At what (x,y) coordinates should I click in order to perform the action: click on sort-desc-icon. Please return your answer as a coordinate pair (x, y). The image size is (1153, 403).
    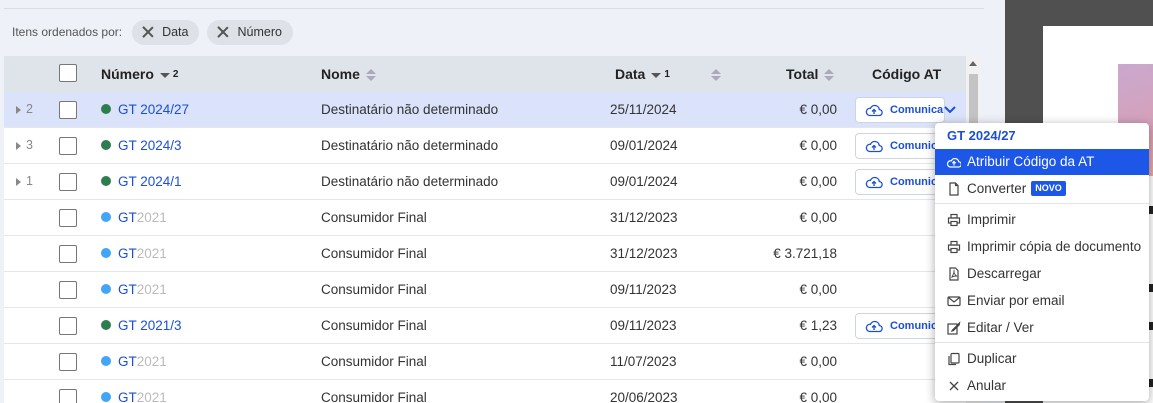
    Looking at the image, I should click on (656, 75).